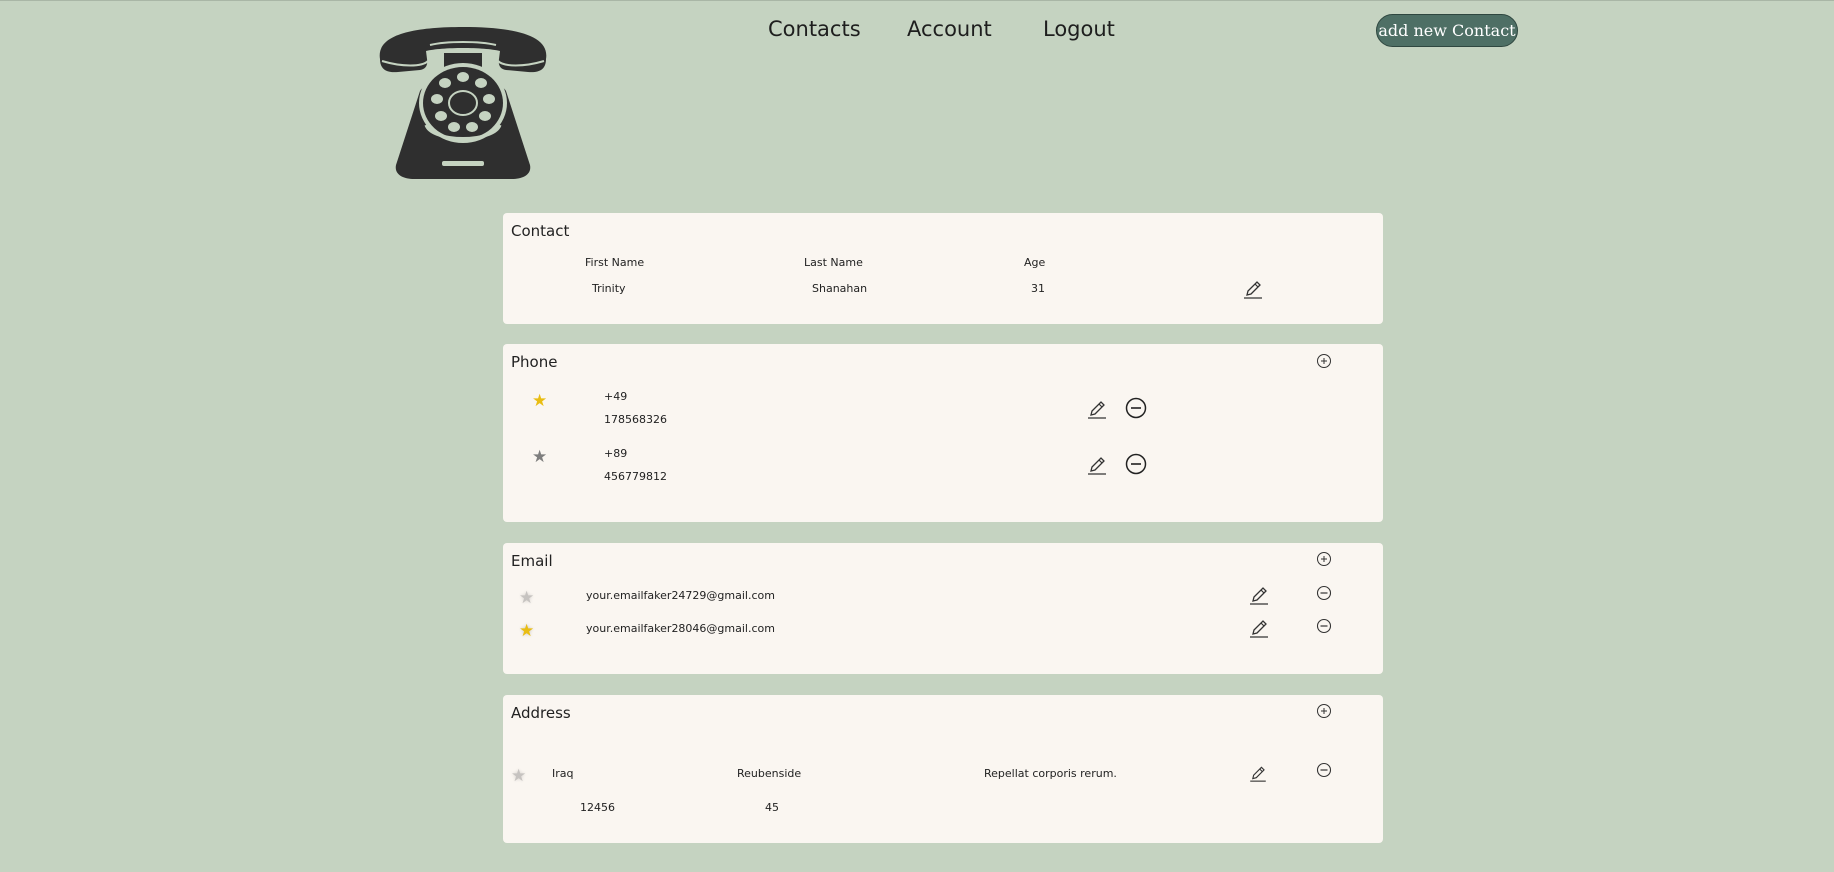 Image resolution: width=1834 pixels, height=872 pixels. I want to click on top-border, so click(917, 0).